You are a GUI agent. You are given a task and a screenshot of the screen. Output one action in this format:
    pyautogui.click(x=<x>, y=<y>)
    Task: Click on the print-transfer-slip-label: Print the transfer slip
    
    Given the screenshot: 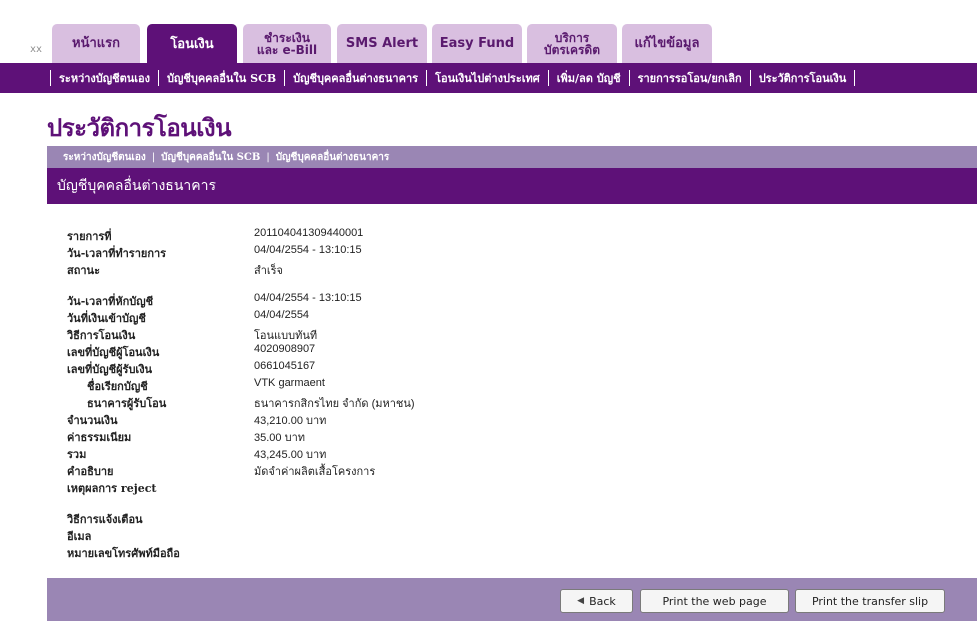 What is the action you would take?
    pyautogui.click(x=870, y=601)
    